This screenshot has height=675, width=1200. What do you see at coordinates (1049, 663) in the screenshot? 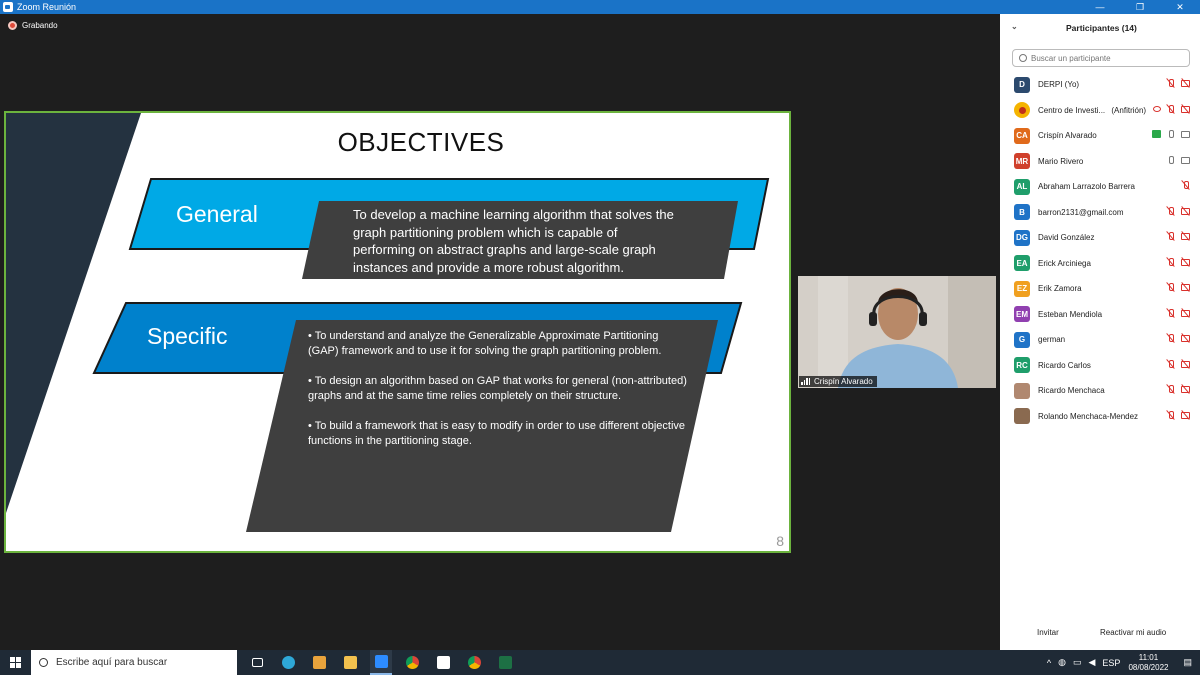
I see `tray-chevron-icon: ^` at bounding box center [1049, 663].